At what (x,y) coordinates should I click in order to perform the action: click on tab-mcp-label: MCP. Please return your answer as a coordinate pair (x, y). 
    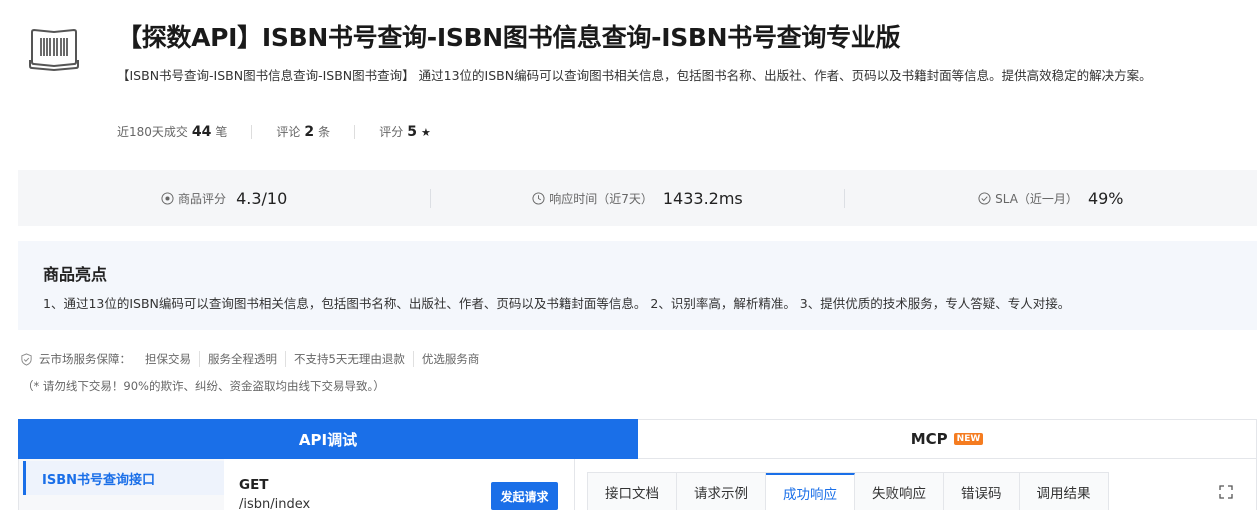
    Looking at the image, I should click on (929, 439).